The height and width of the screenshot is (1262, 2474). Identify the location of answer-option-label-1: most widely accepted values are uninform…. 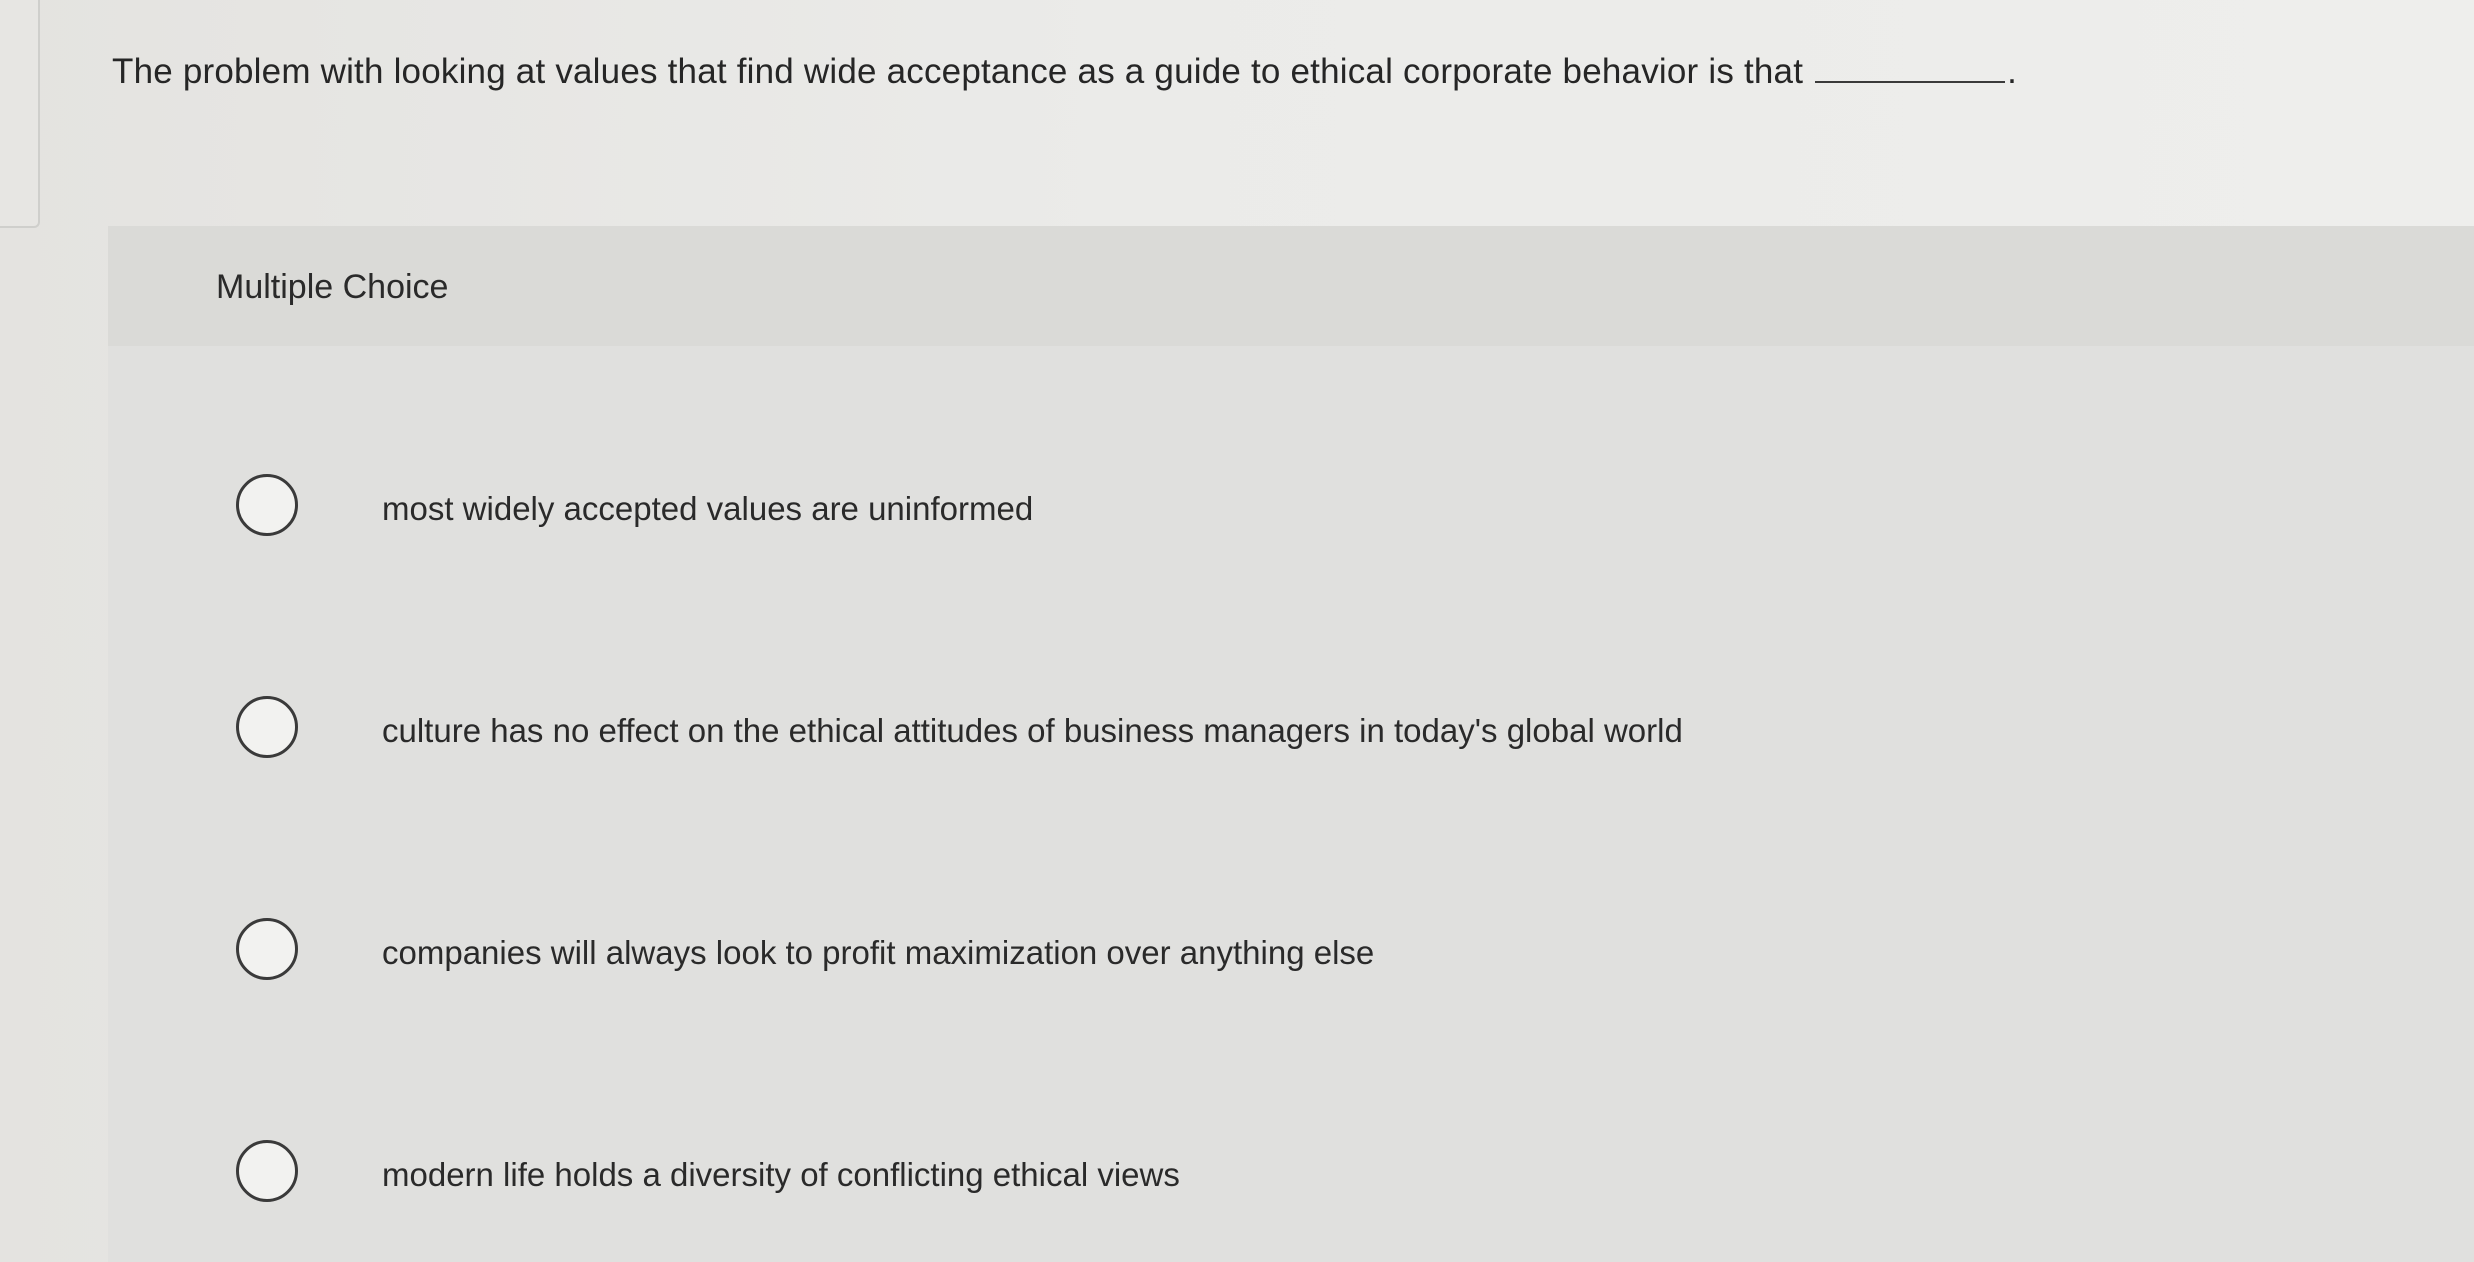
(708, 508).